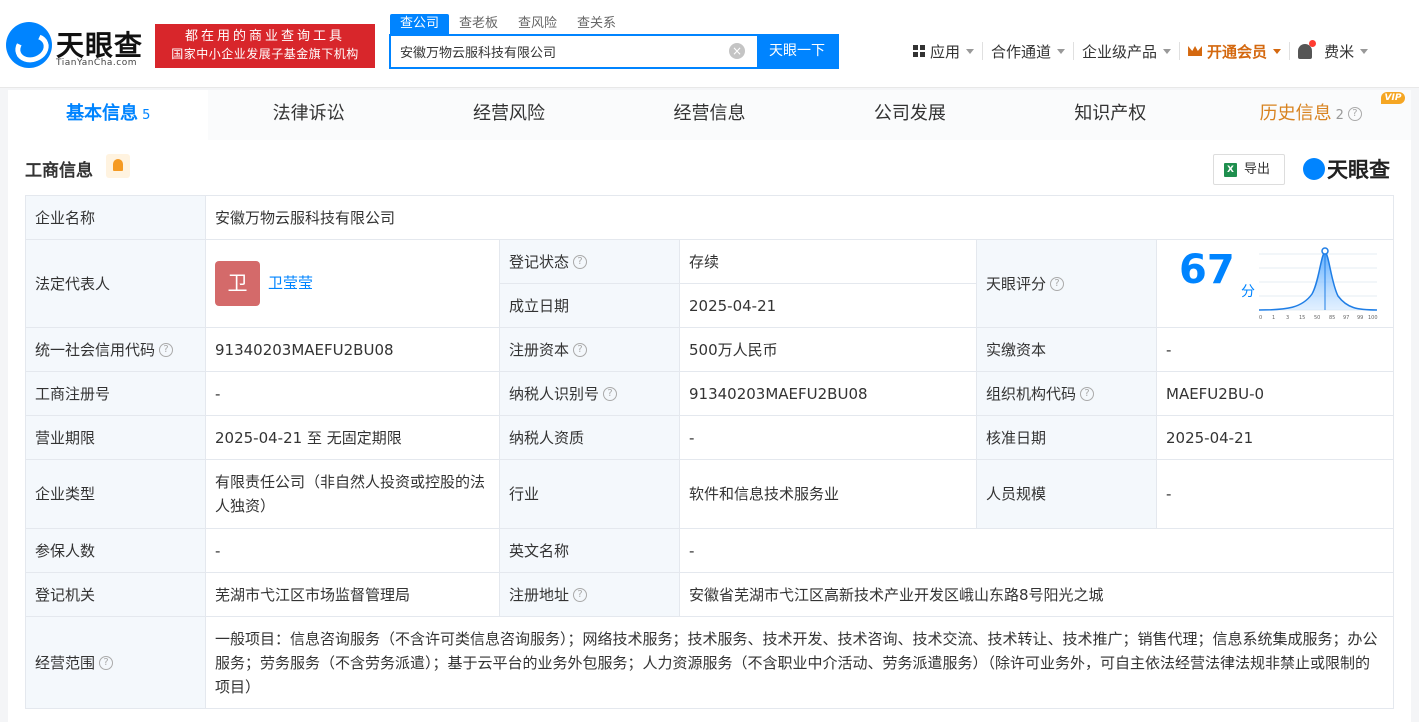  What do you see at coordinates (1249, 169) in the screenshot?
I see `export-button: X 导出` at bounding box center [1249, 169].